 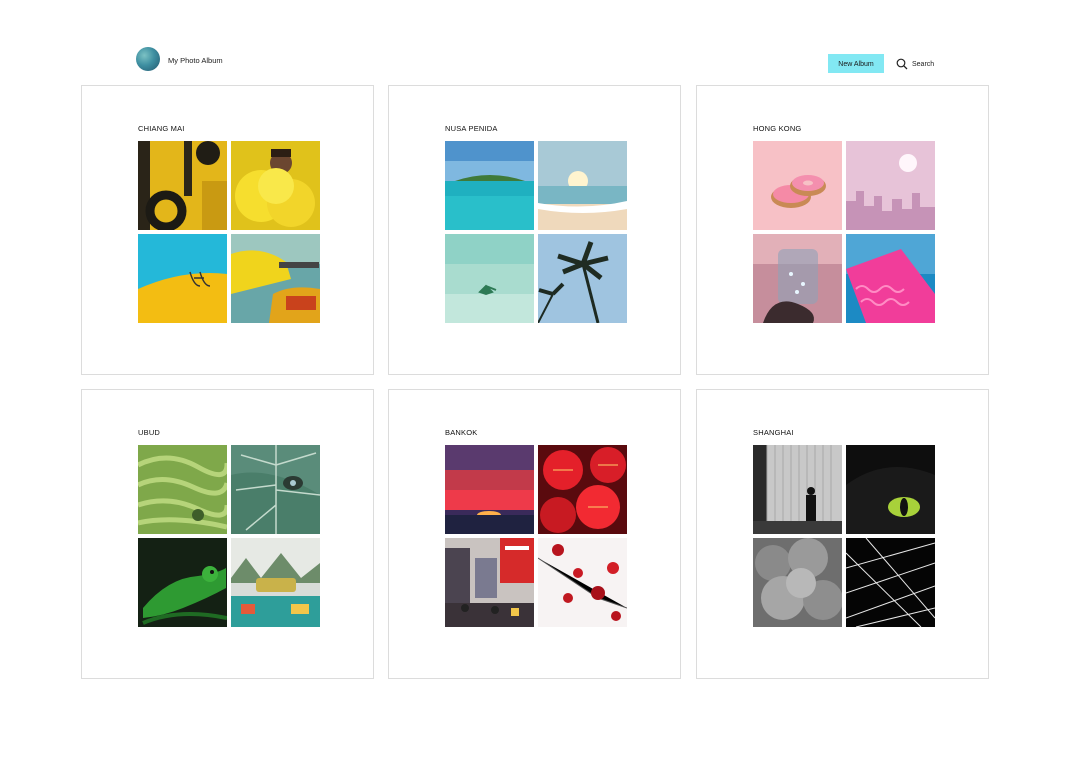 What do you see at coordinates (461, 432) in the screenshot?
I see `album-title: BANKOK` at bounding box center [461, 432].